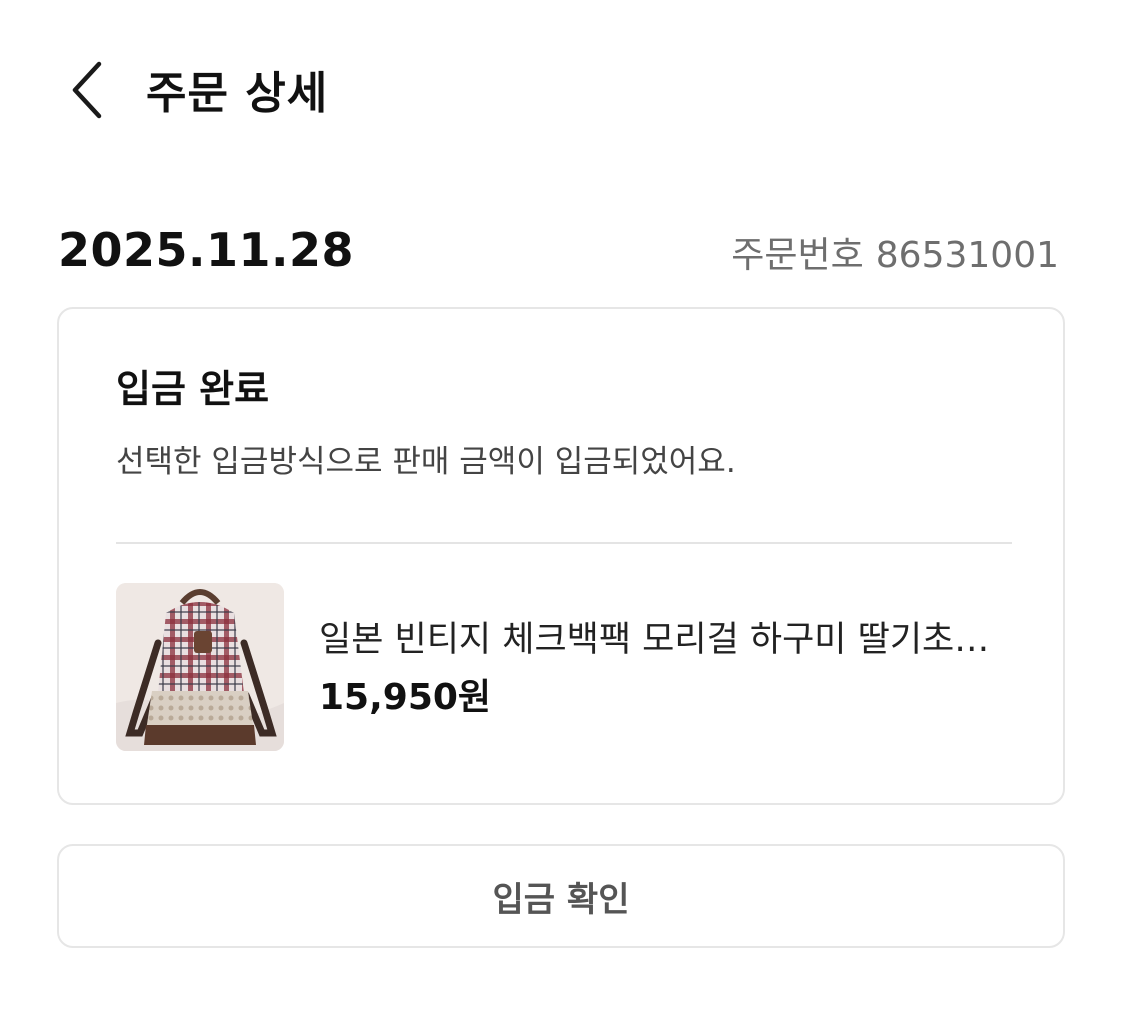 The image size is (1125, 1027). I want to click on order-number-value: 86531001, so click(967, 255).